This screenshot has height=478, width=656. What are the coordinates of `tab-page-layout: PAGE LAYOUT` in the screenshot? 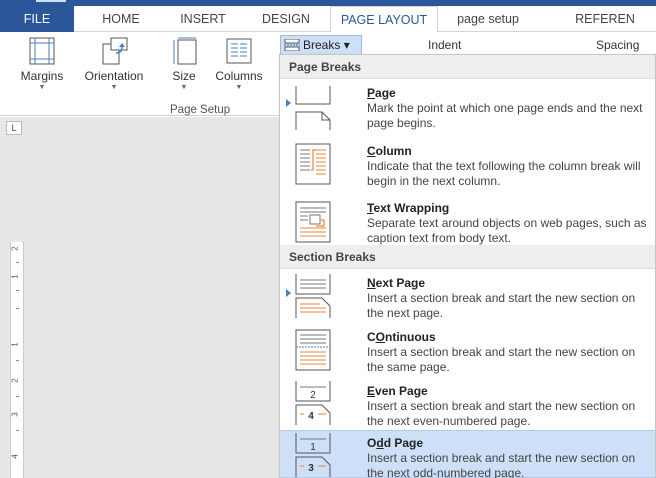 It's located at (384, 19).